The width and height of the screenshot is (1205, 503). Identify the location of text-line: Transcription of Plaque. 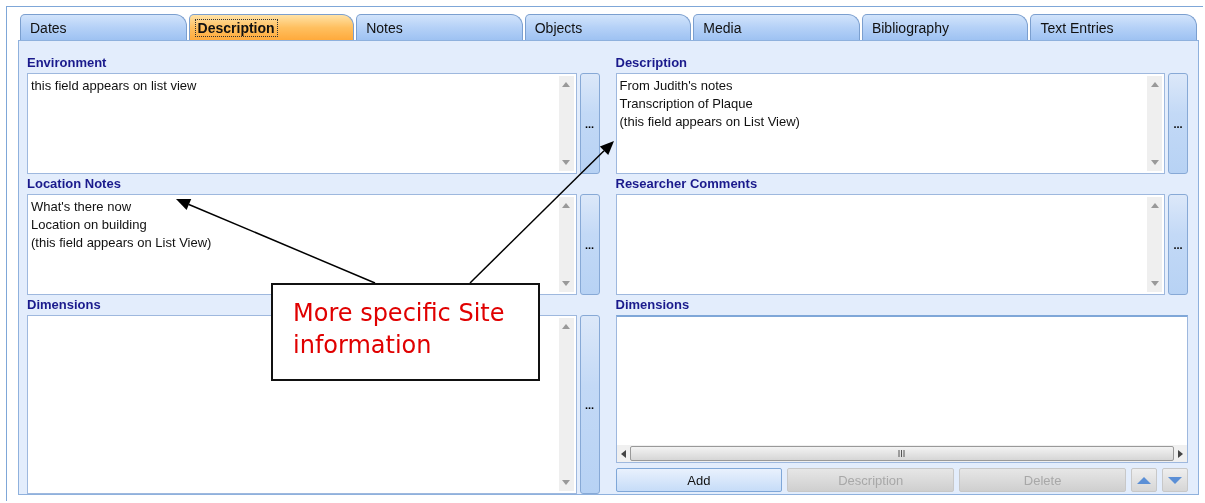
(686, 104).